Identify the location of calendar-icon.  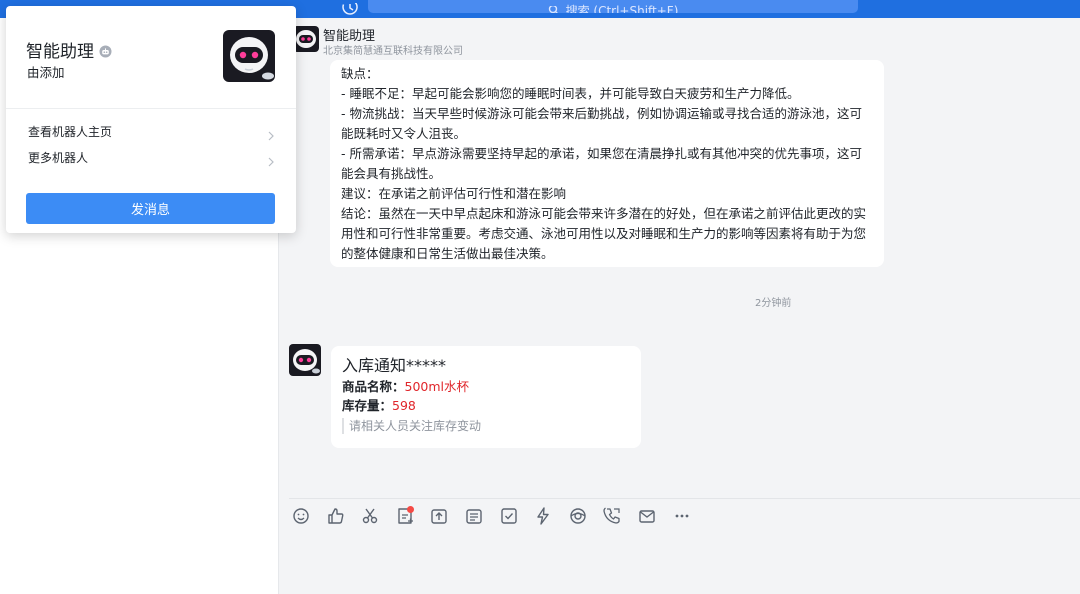
(474, 516).